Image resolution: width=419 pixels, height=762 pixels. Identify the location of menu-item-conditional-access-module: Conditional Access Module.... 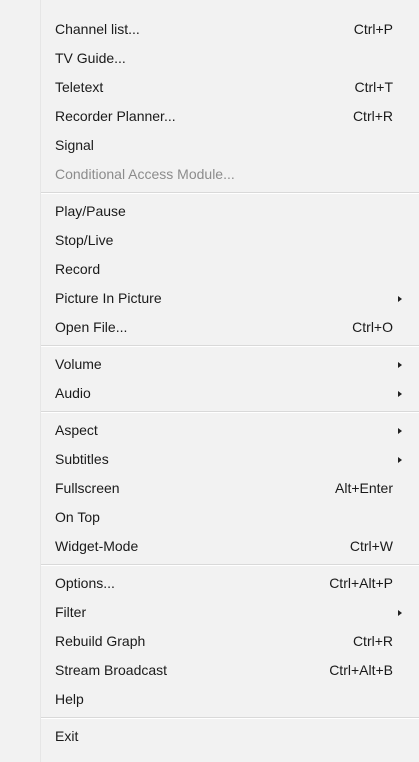
(230, 174).